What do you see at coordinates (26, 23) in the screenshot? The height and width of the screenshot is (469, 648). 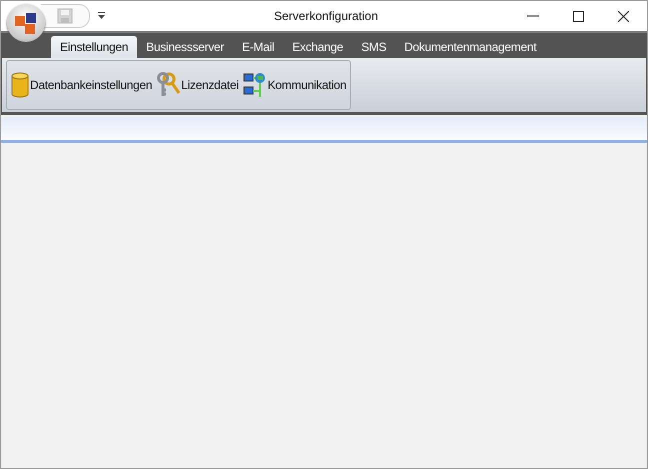 I see `logo-icon` at bounding box center [26, 23].